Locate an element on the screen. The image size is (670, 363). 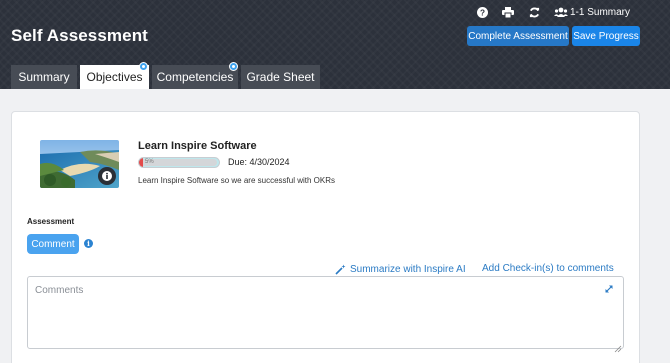
tab-competencies: Competencies is located at coordinates (195, 75).